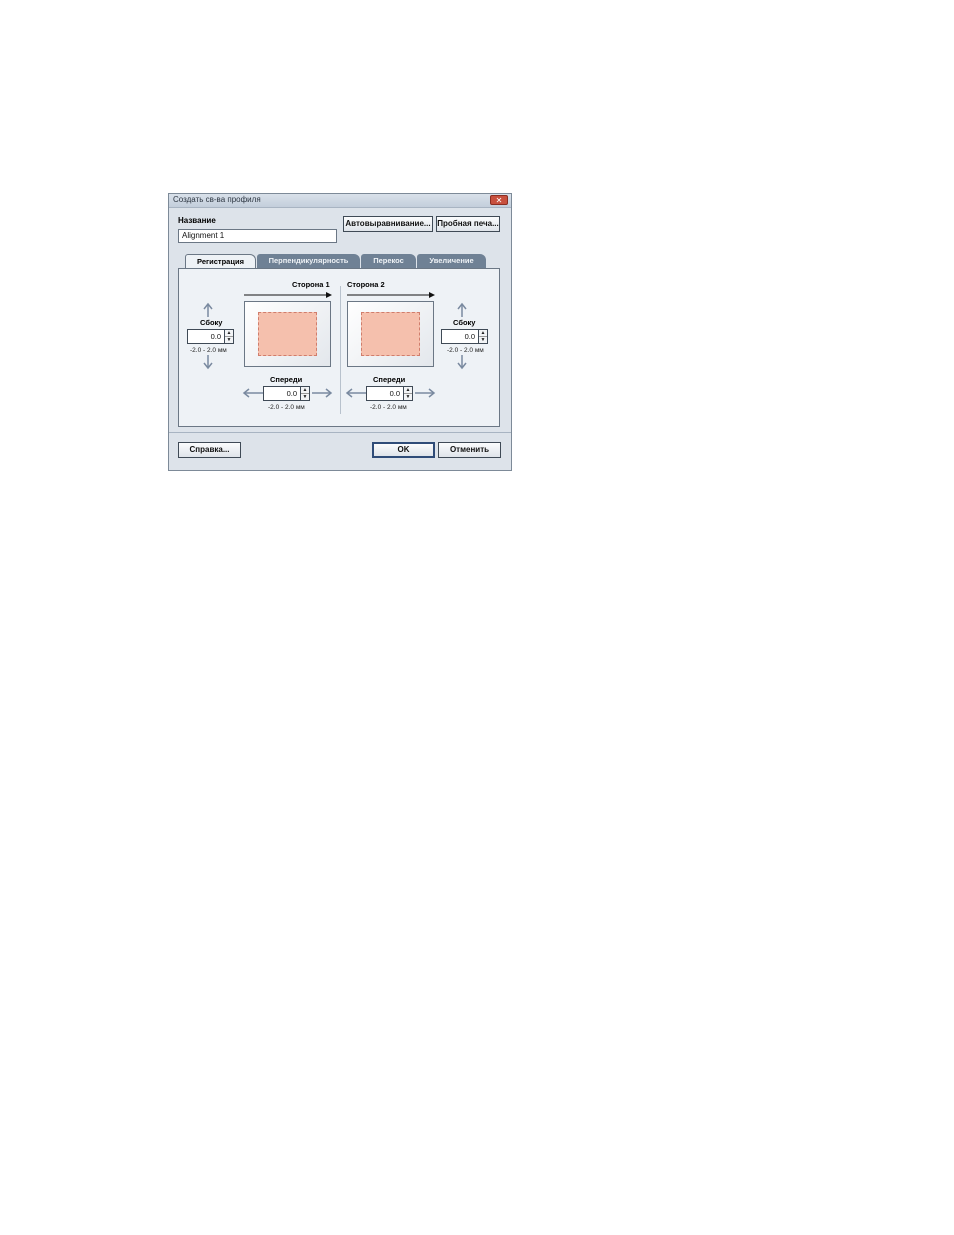 This screenshot has height=1235, width=954. Describe the element at coordinates (217, 199) in the screenshot. I see `dialog-title: Создать св-ва профиля` at that location.